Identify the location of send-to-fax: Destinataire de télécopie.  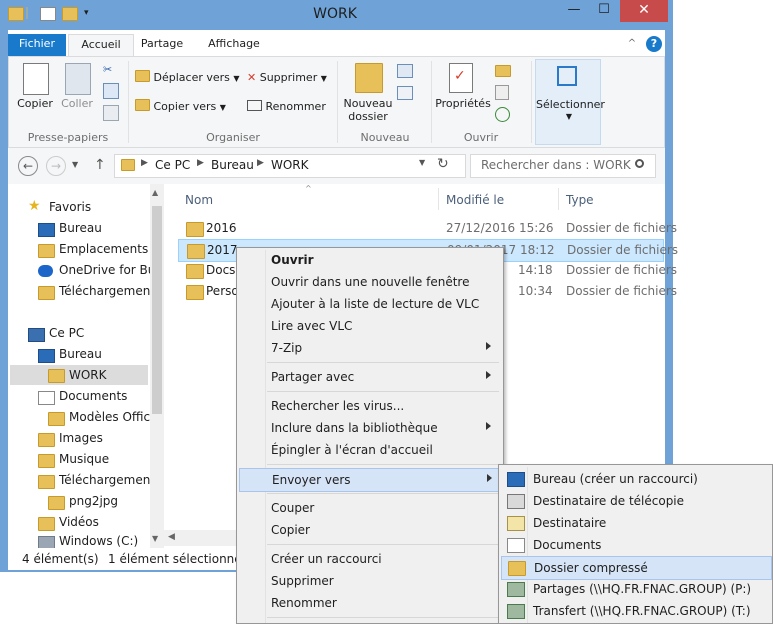
(635, 501).